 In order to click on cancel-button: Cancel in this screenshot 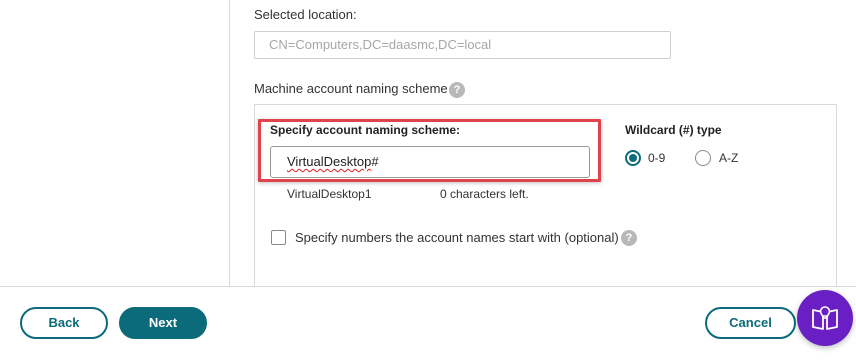, I will do `click(750, 323)`.